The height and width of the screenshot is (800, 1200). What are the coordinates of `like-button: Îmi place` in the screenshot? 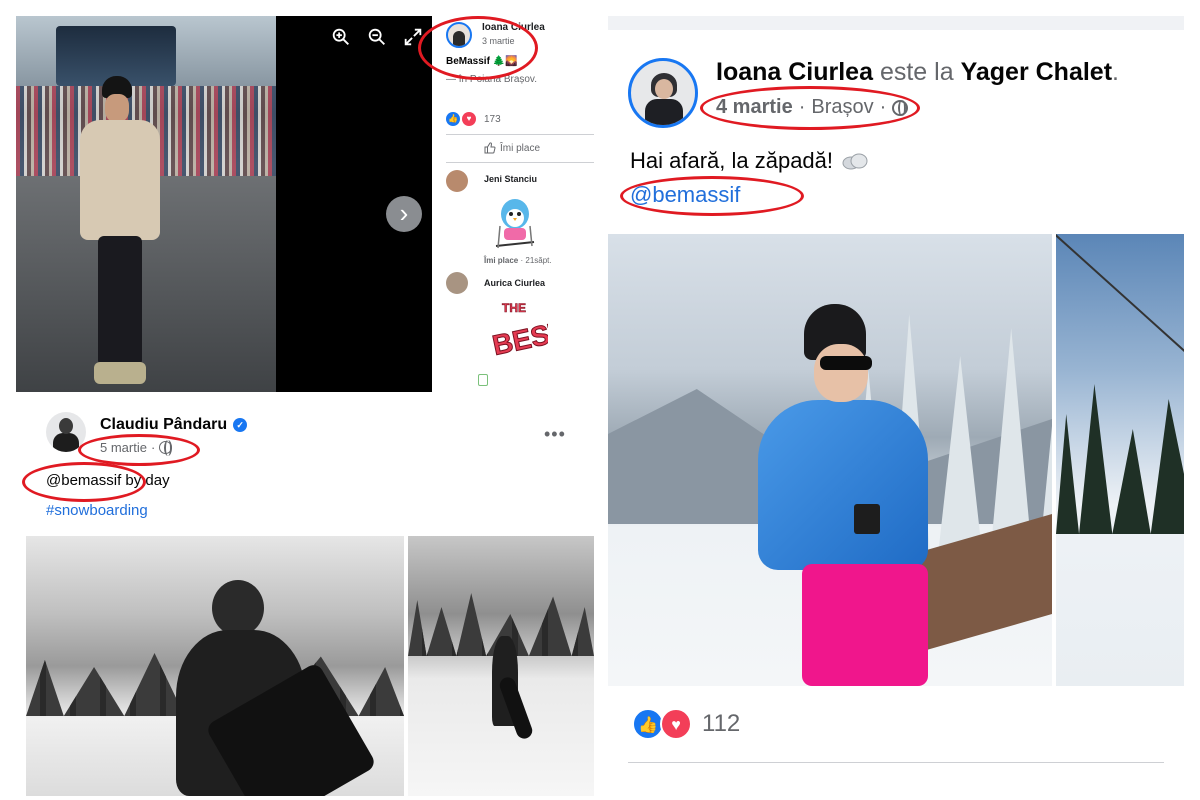 It's located at (512, 148).